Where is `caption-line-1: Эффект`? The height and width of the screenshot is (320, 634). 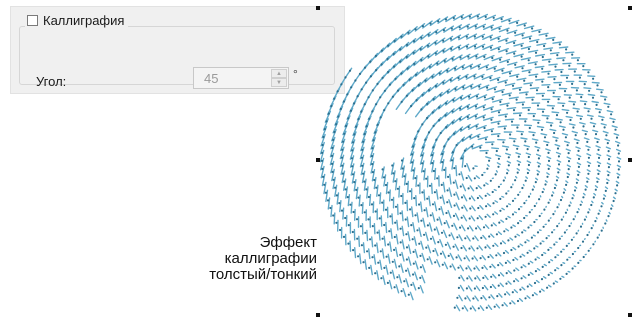 caption-line-1: Эффект is located at coordinates (288, 242).